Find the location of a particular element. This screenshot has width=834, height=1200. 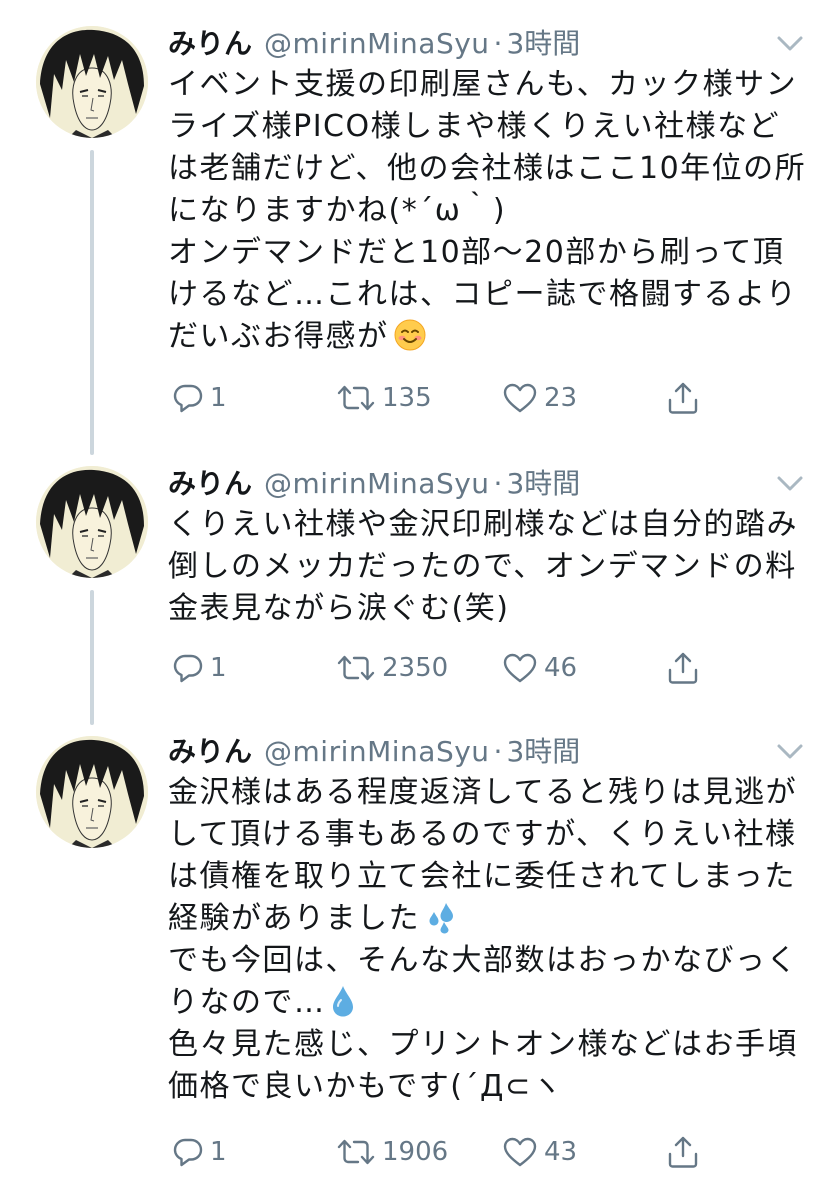

retweet-count: 135 is located at coordinates (407, 398).